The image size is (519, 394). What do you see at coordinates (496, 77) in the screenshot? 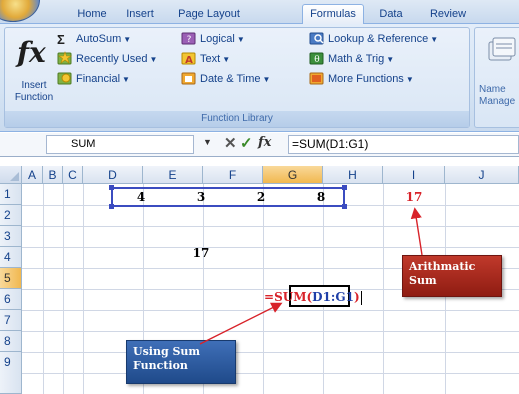
I see `name-manager-button: Name Manage` at bounding box center [496, 77].